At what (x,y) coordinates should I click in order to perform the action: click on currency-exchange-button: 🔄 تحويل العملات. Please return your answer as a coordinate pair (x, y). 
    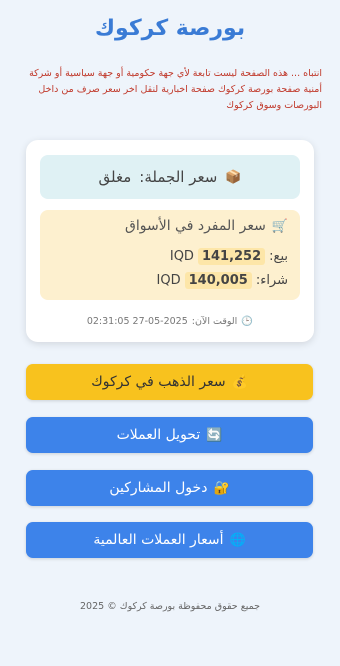
    Looking at the image, I should click on (169, 435).